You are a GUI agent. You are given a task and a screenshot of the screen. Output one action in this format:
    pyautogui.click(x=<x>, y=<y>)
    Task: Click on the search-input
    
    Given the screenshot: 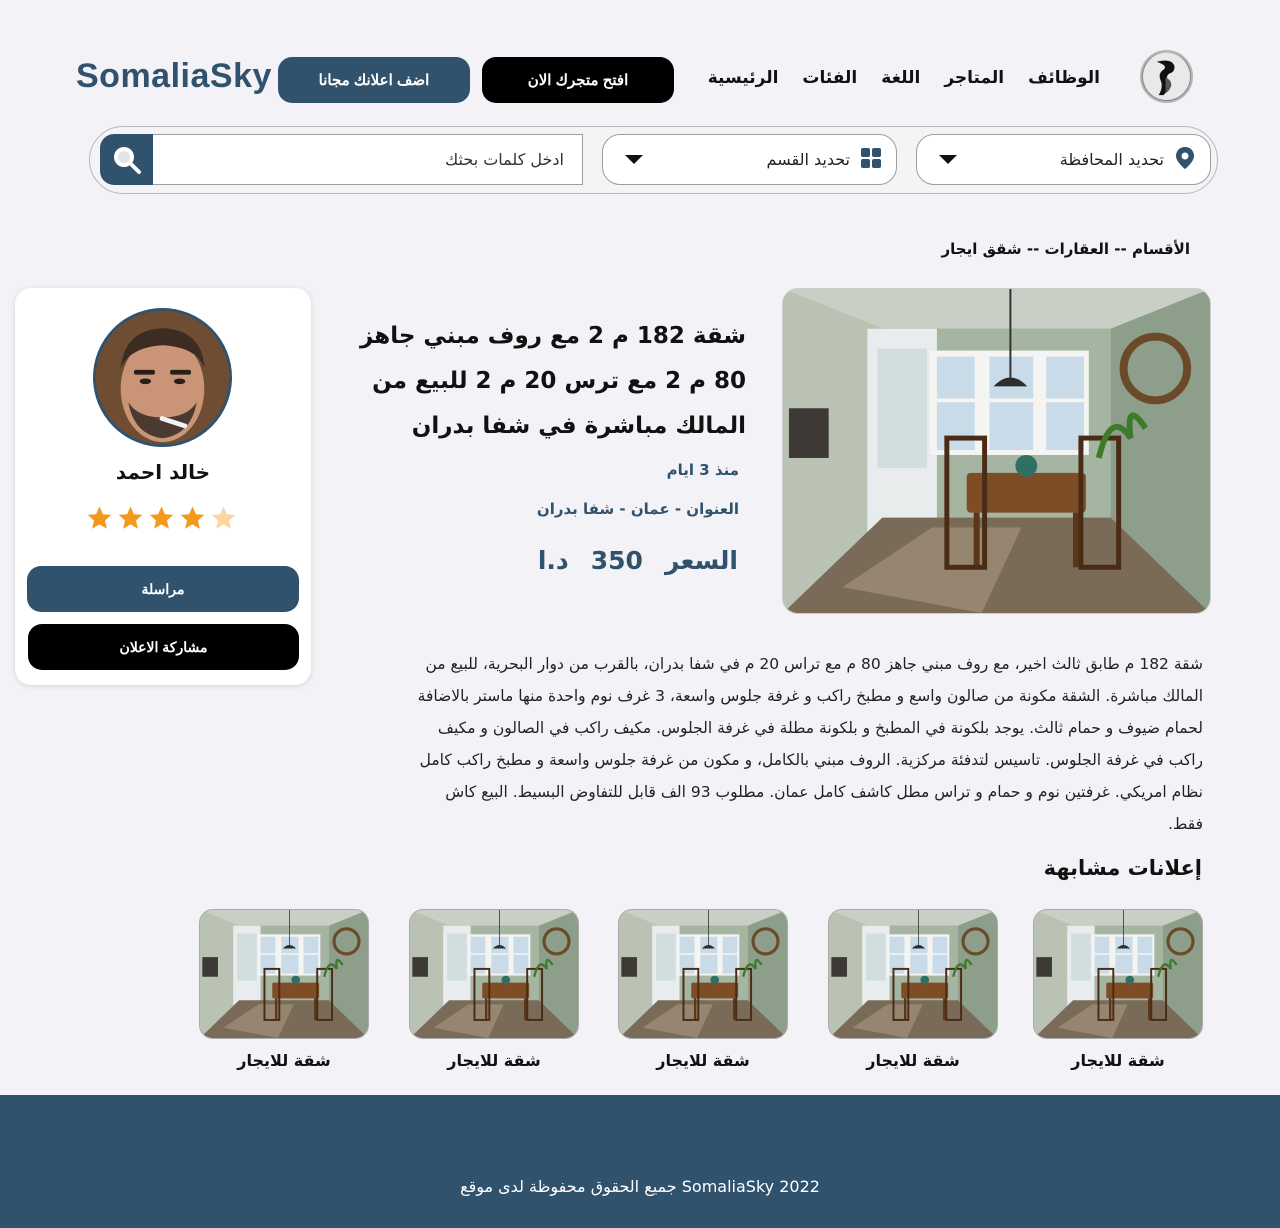 What is the action you would take?
    pyautogui.click(x=367, y=159)
    